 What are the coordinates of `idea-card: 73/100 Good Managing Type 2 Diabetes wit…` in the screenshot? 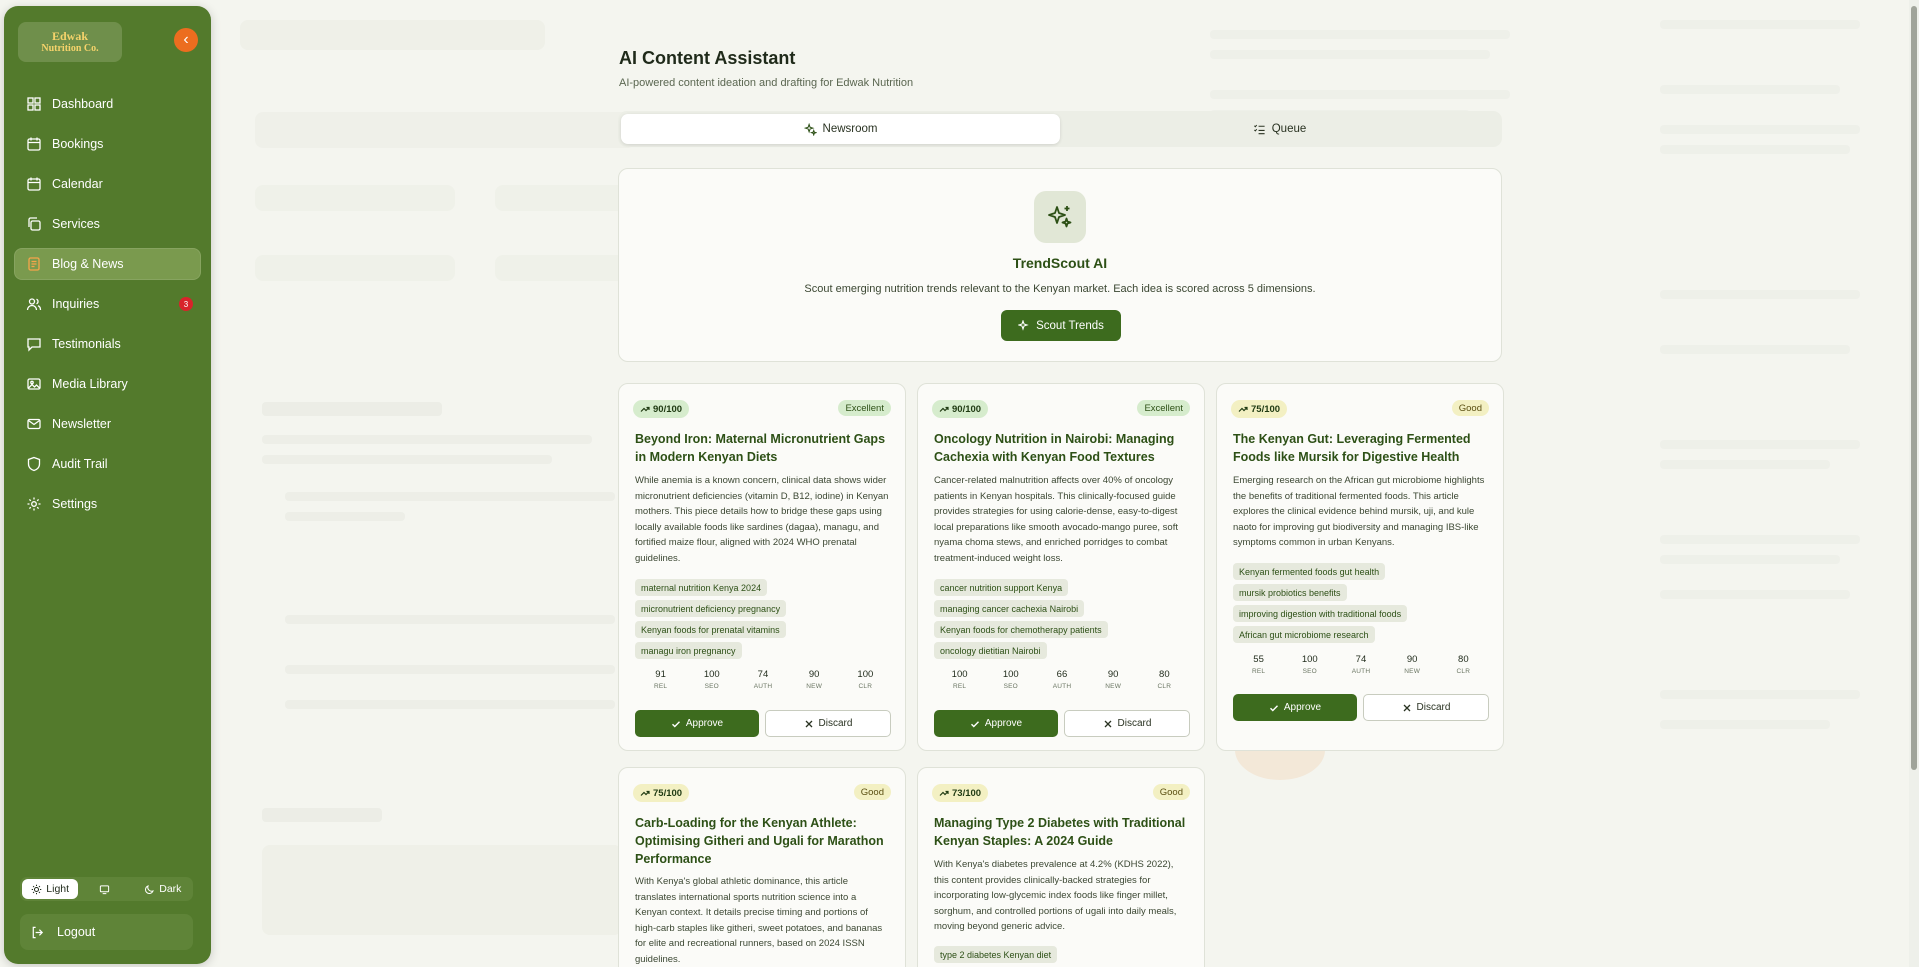 It's located at (1061, 867).